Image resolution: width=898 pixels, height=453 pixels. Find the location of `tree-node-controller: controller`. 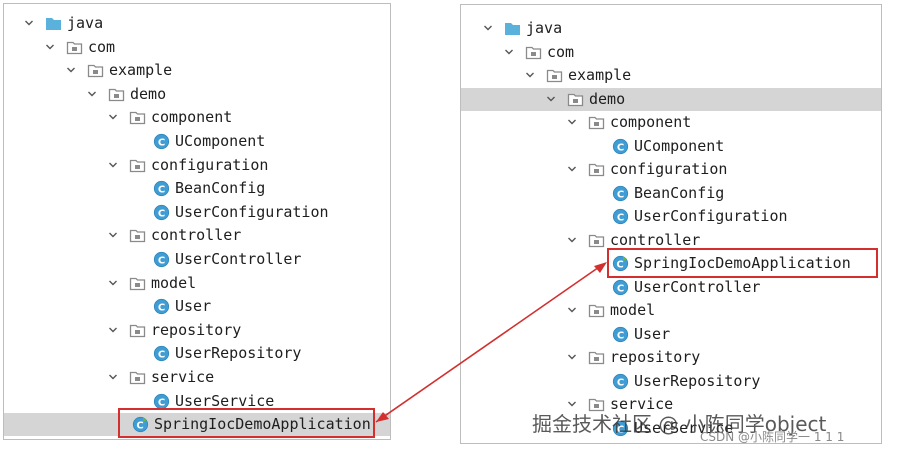

tree-node-controller: controller is located at coordinates (197, 235).